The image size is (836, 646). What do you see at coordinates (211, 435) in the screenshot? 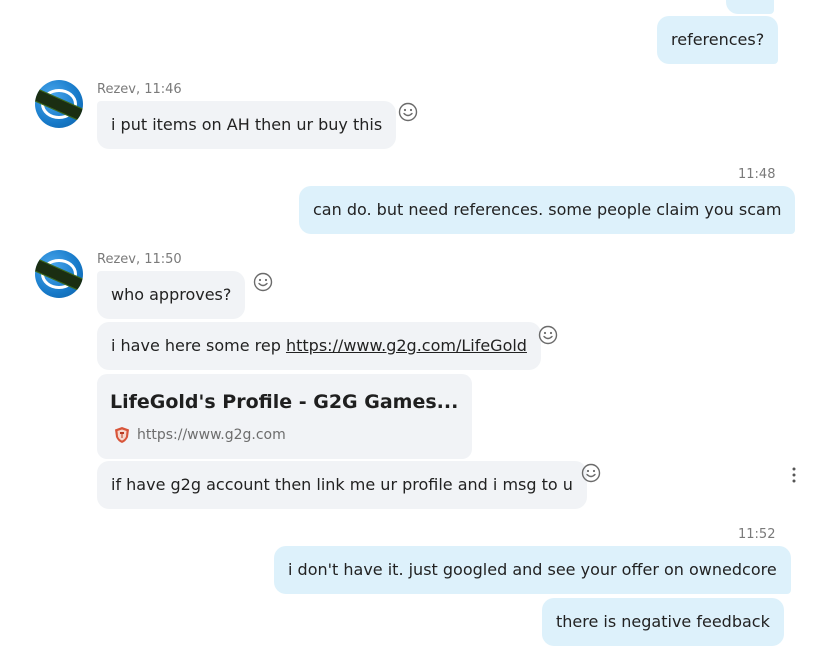
I see `link-preview-url: https://www.g2g.com` at bounding box center [211, 435].